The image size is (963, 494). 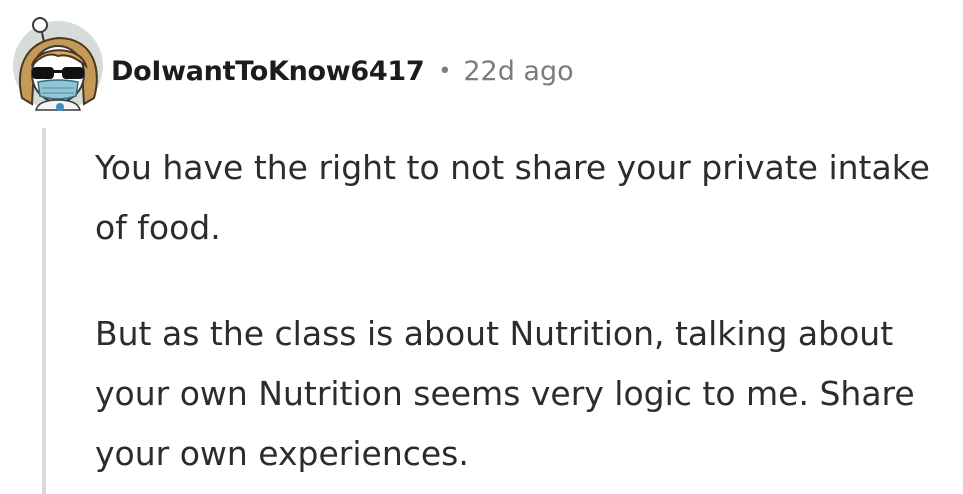 What do you see at coordinates (44, 311) in the screenshot?
I see `thread-collapse-line` at bounding box center [44, 311].